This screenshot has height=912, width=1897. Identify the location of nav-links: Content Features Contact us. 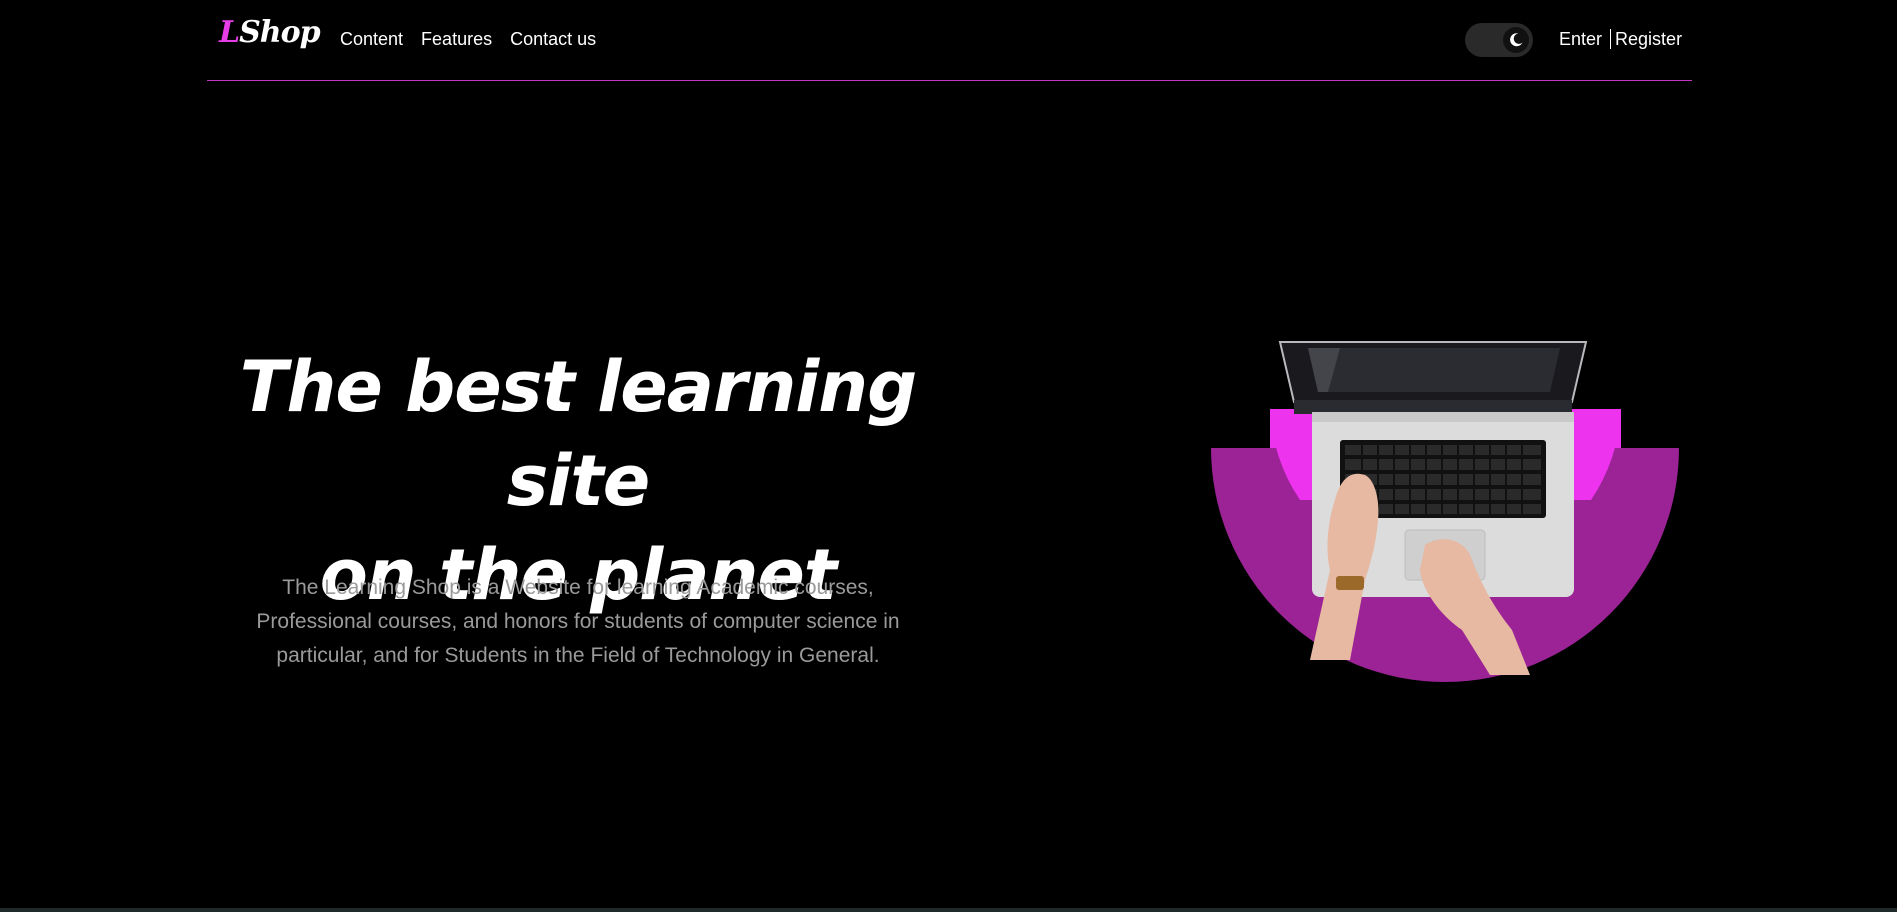
(468, 39).